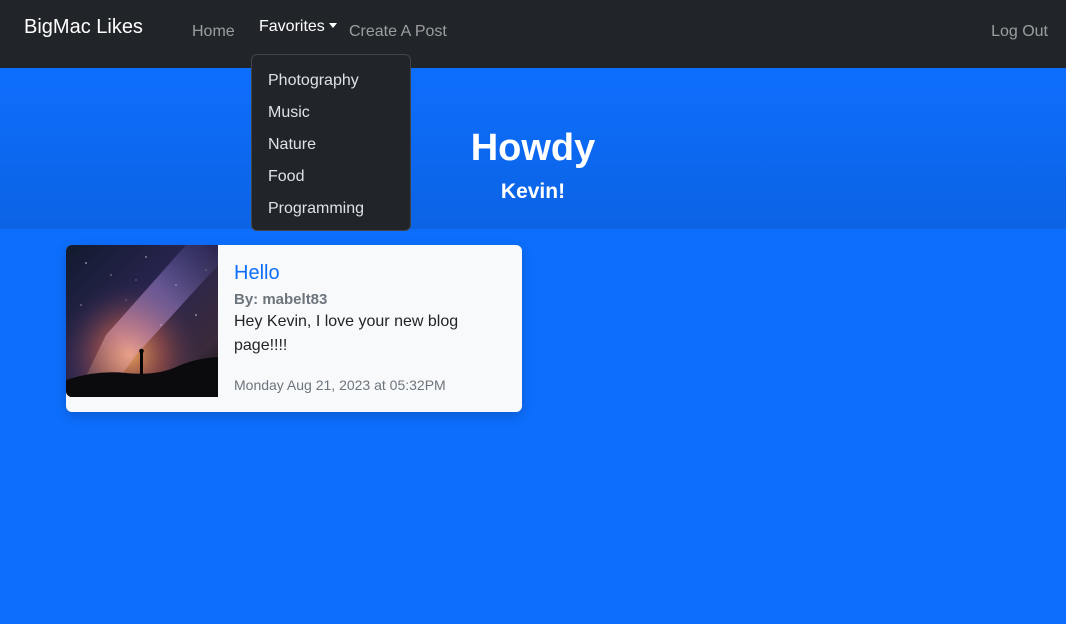 The height and width of the screenshot is (624, 1066). What do you see at coordinates (332, 25) in the screenshot?
I see `caret-down-icon` at bounding box center [332, 25].